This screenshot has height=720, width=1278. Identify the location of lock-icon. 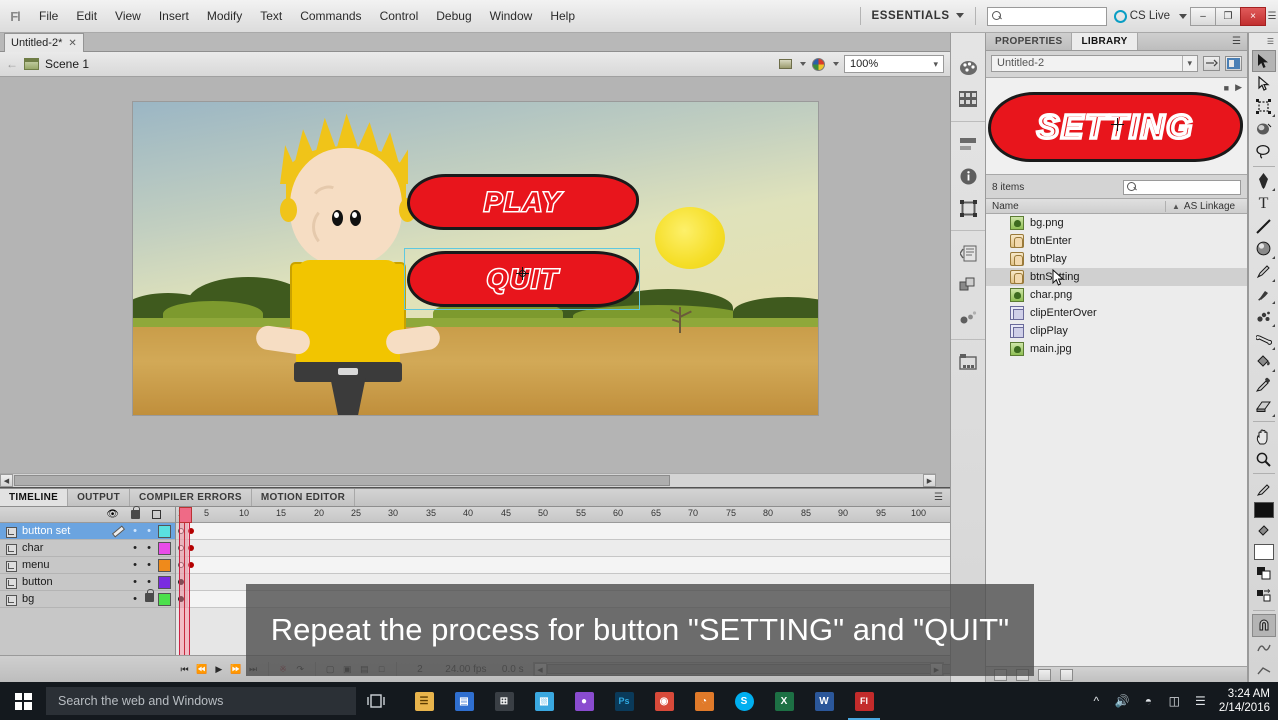
(135, 512).